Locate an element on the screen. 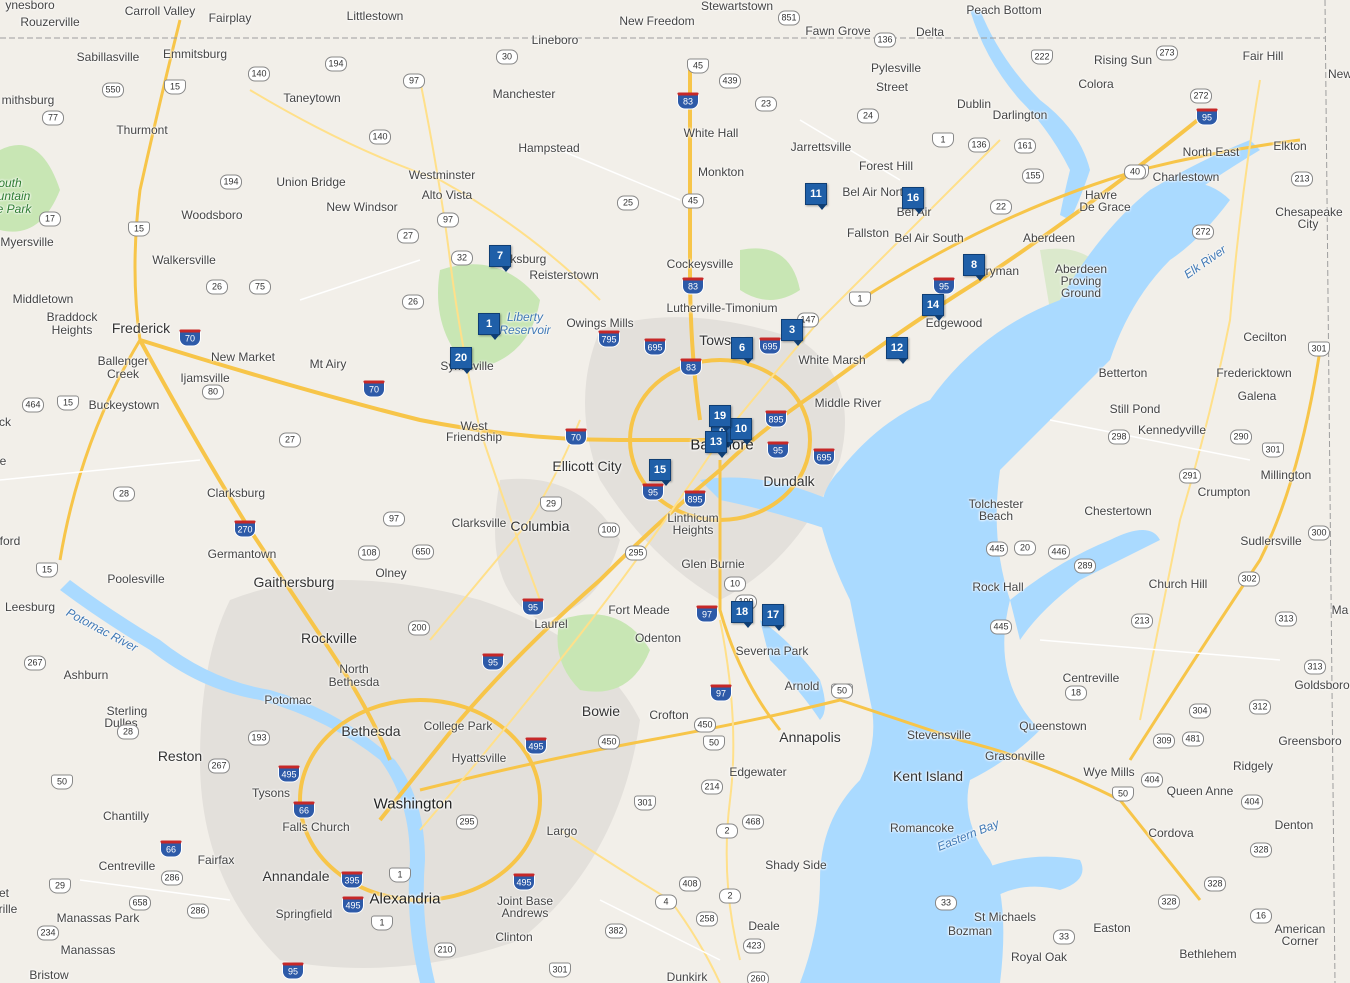 This screenshot has width=1350, height=983. us-route-shield: 45 is located at coordinates (698, 66).